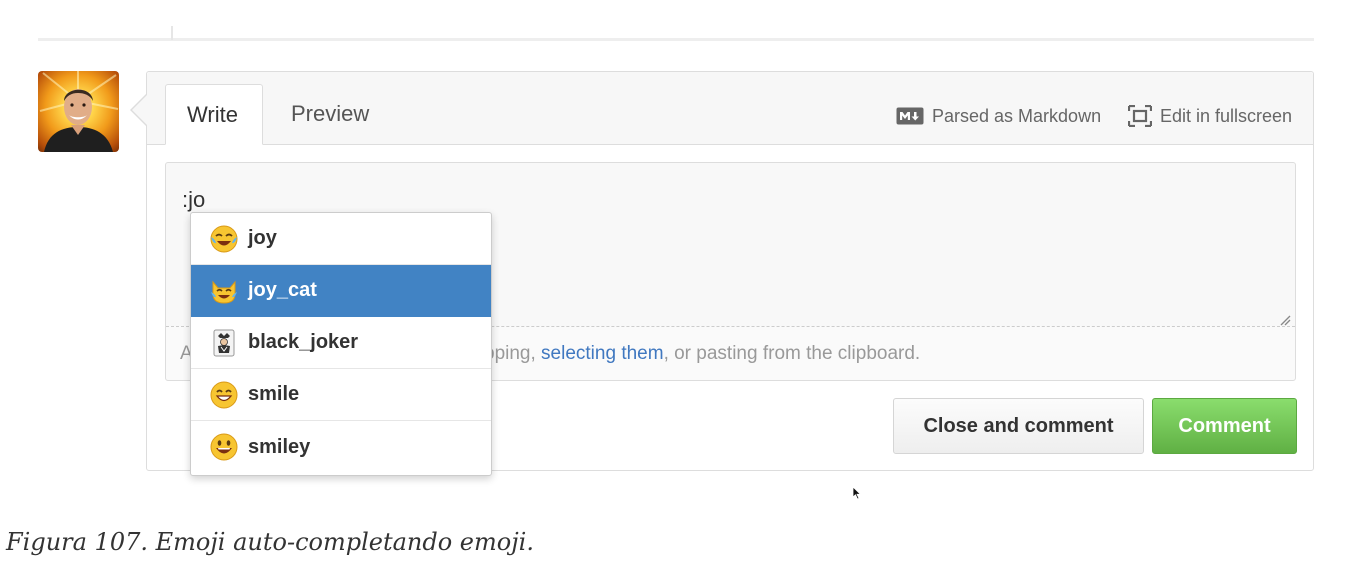  Describe the element at coordinates (194, 199) in the screenshot. I see `textarea-value: :jo` at that location.